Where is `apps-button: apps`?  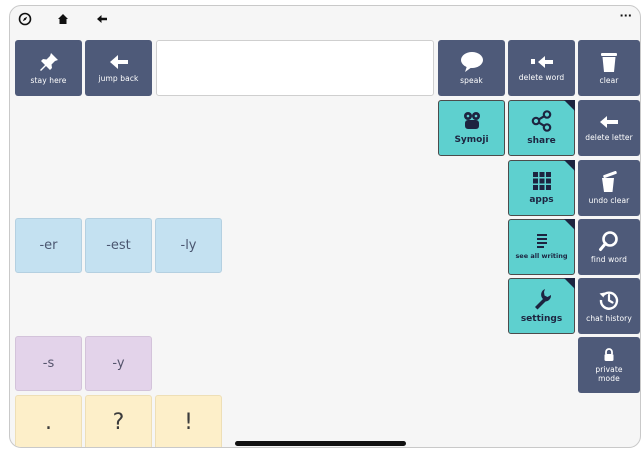 apps-button: apps is located at coordinates (541, 188).